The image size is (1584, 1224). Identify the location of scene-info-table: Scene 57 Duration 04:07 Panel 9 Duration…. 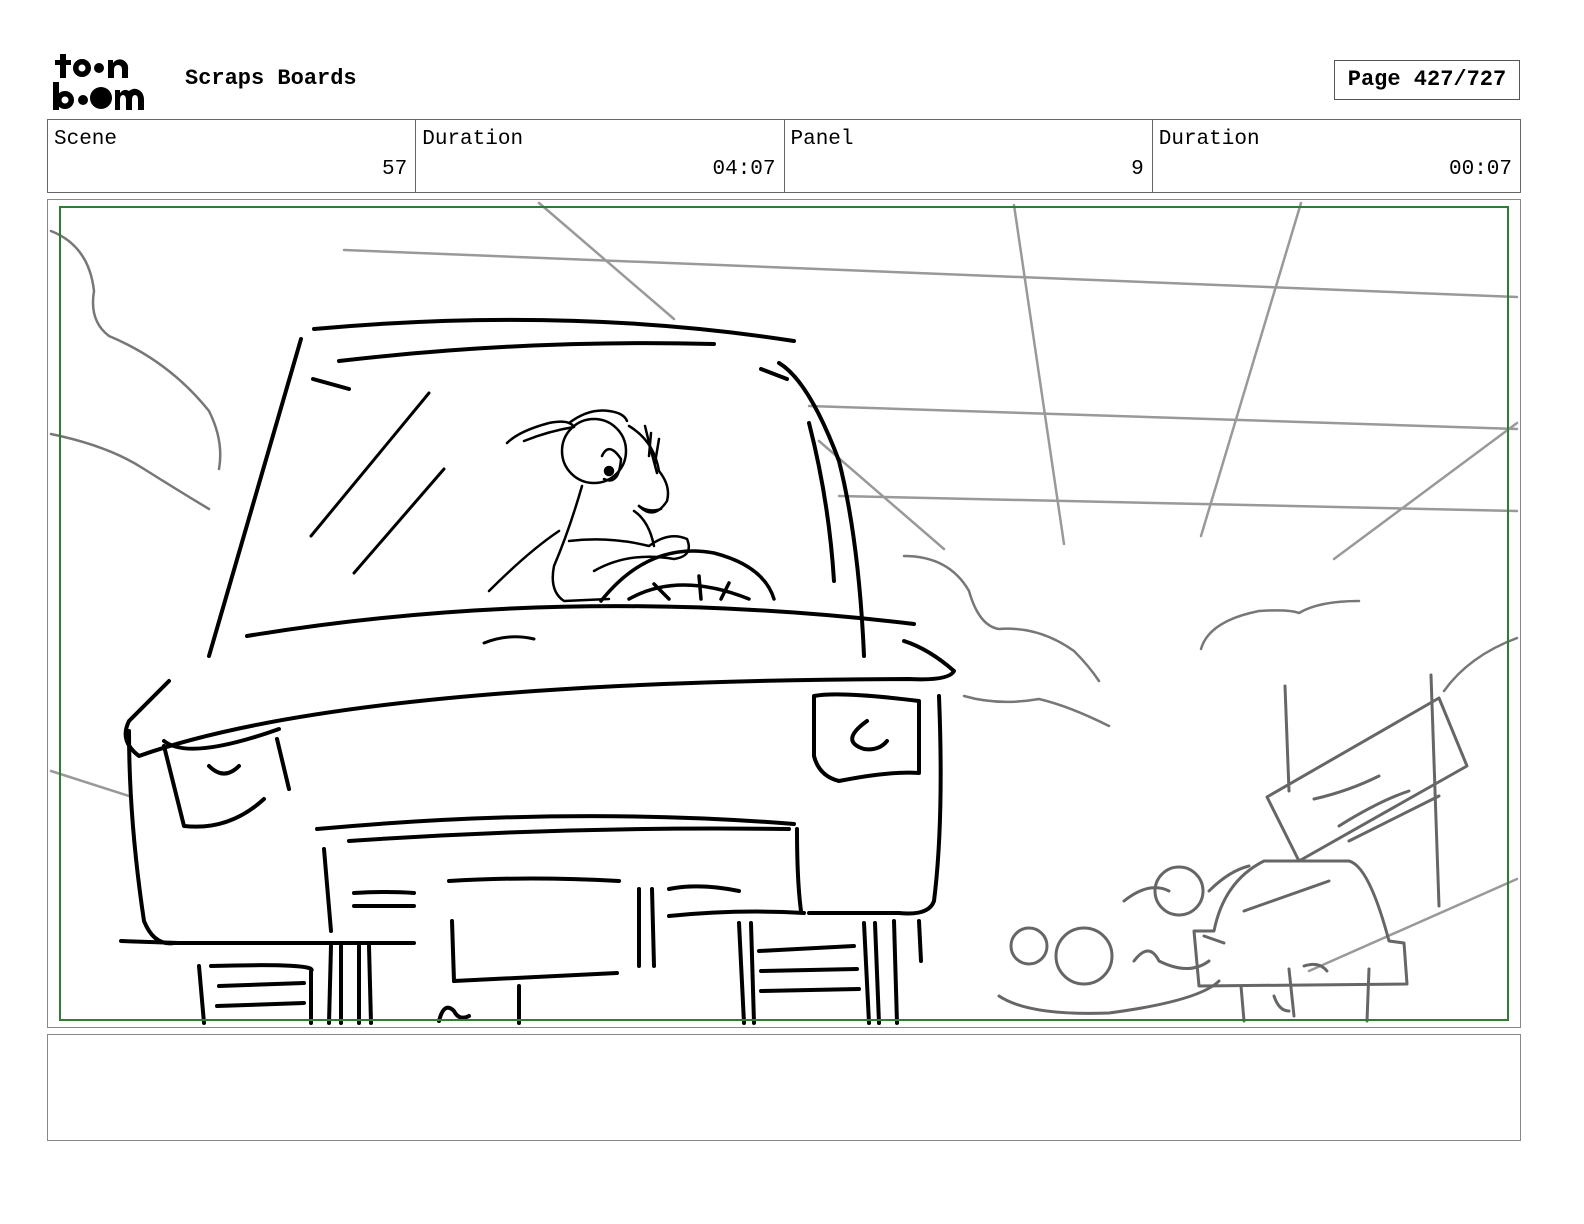
(784, 156).